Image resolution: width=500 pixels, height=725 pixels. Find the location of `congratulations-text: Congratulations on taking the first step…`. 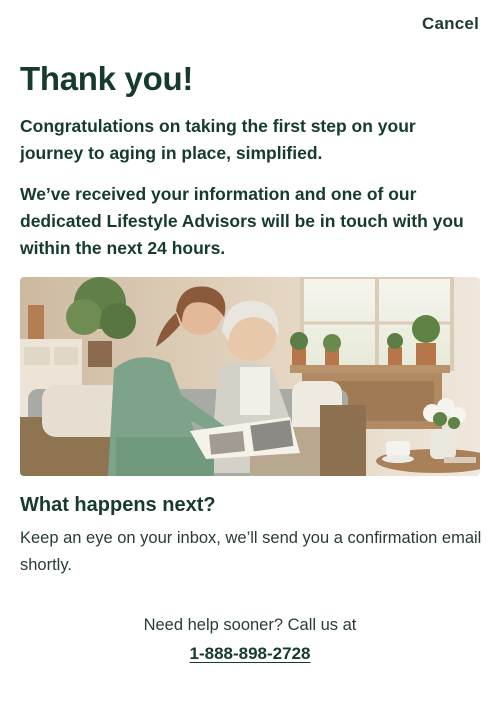

congratulations-text: Congratulations on taking the first step… is located at coordinates (218, 139).